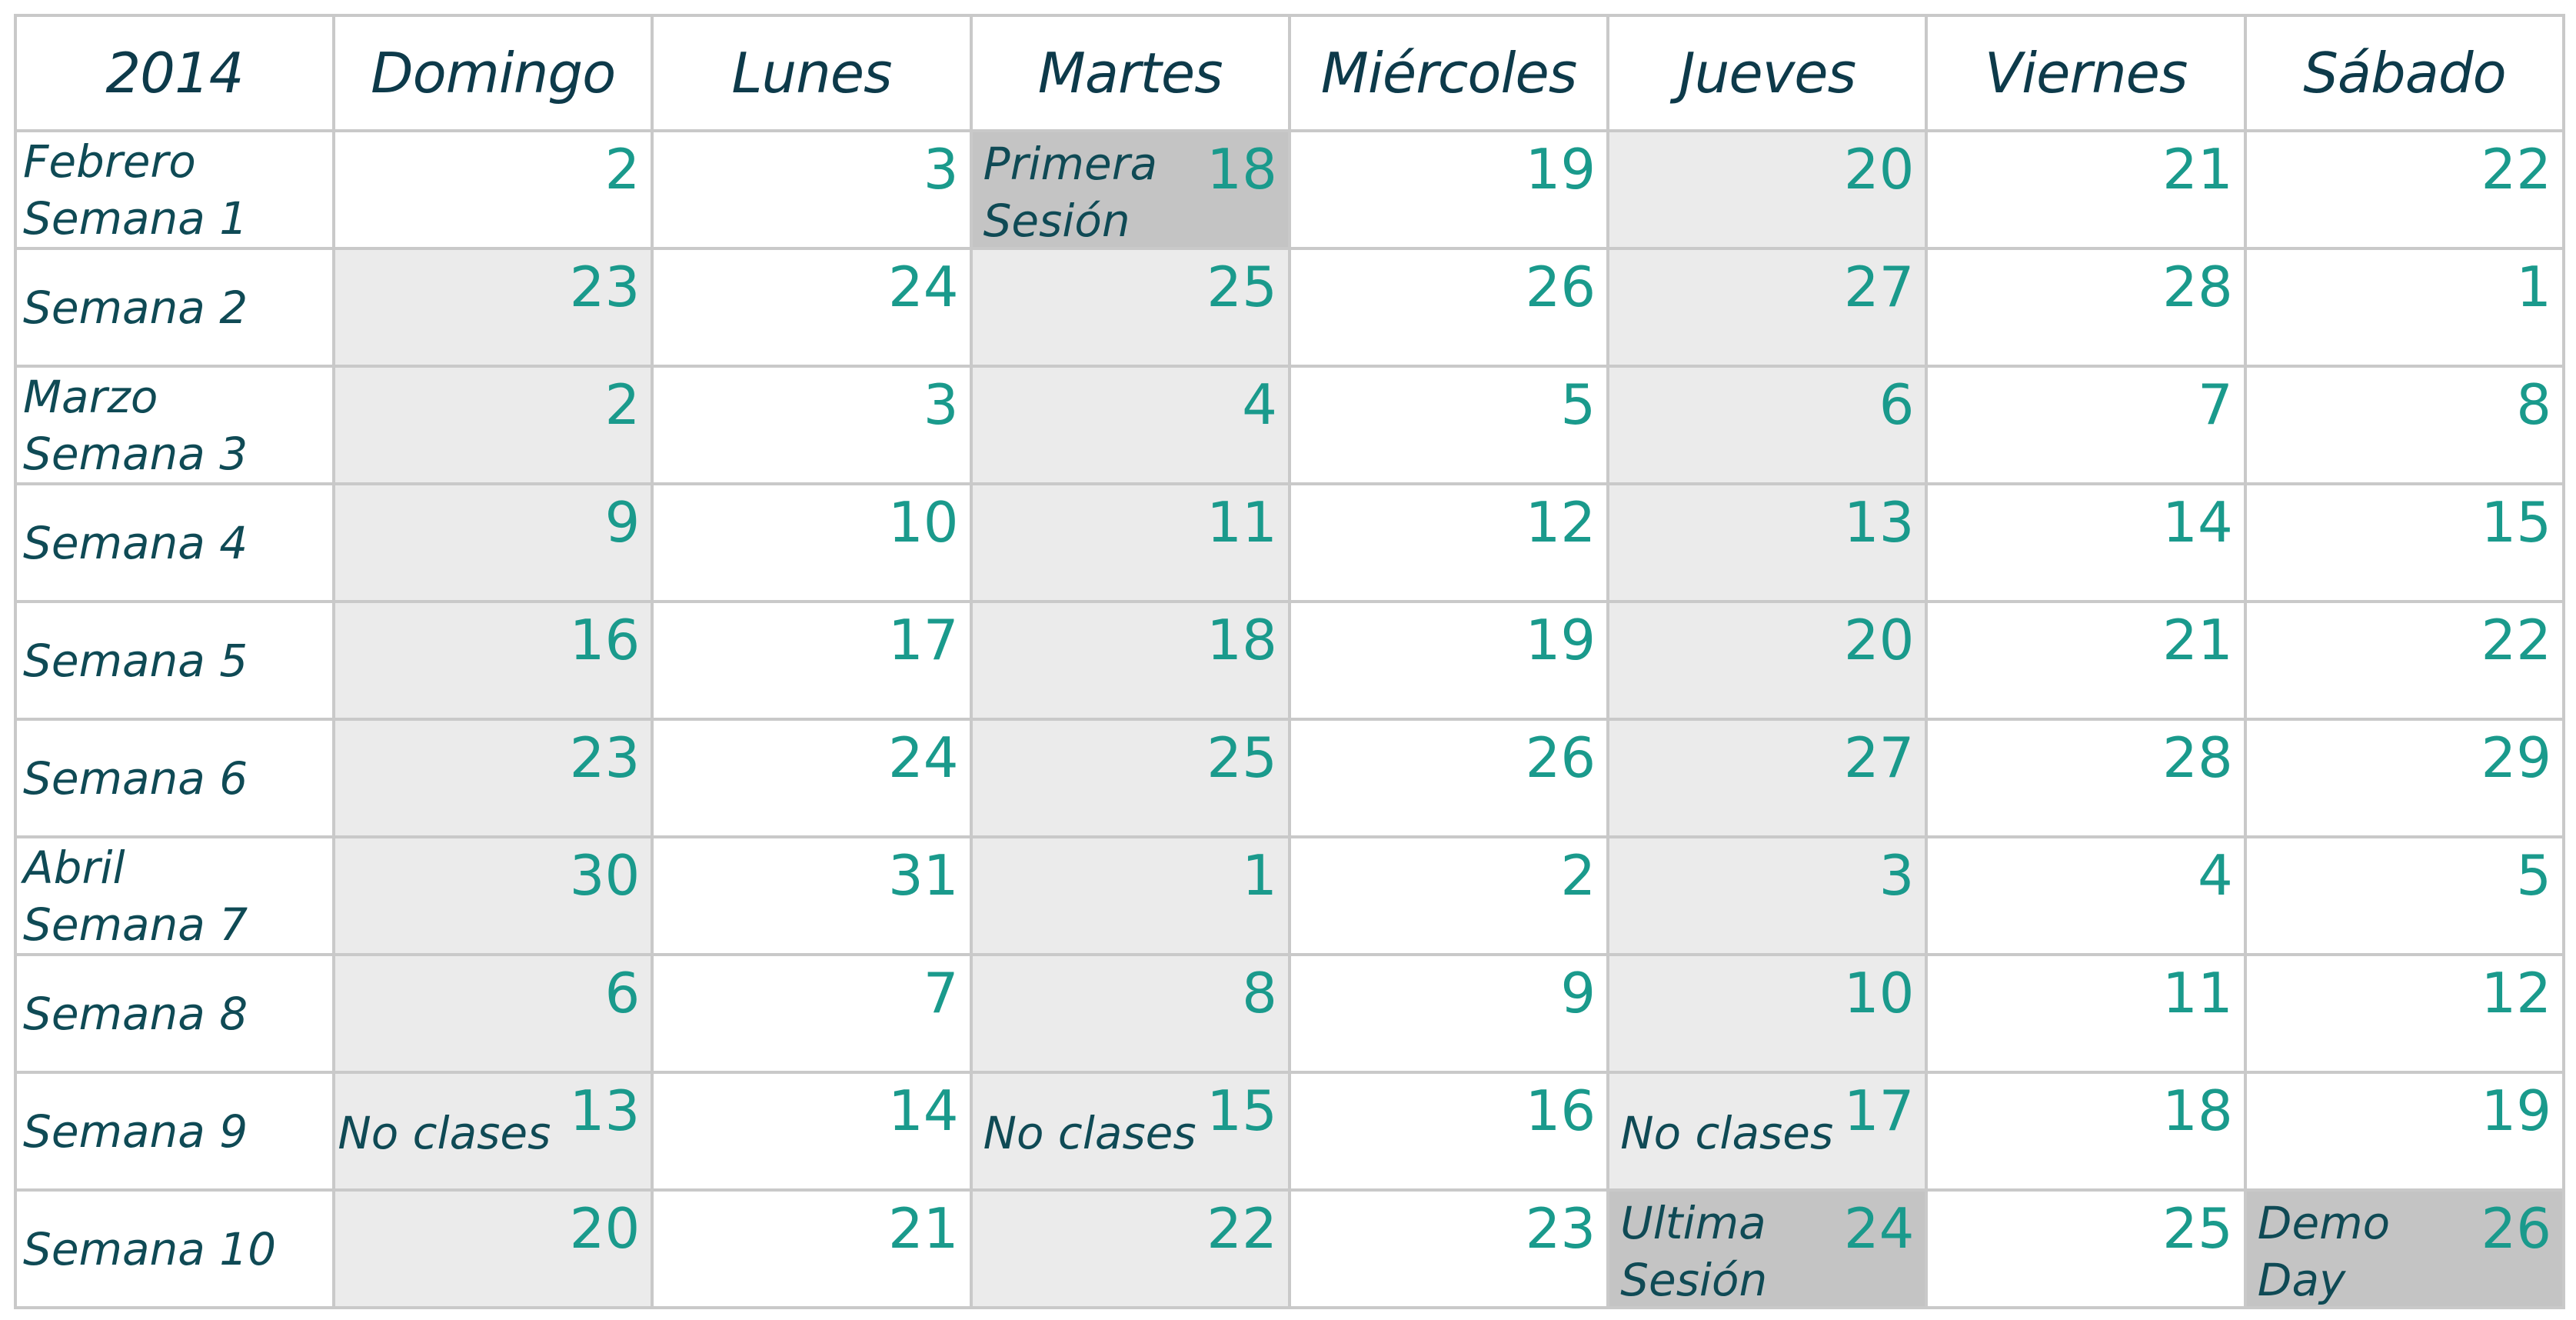 The image size is (2576, 1320). I want to click on month-label: Marzo, so click(91, 397).